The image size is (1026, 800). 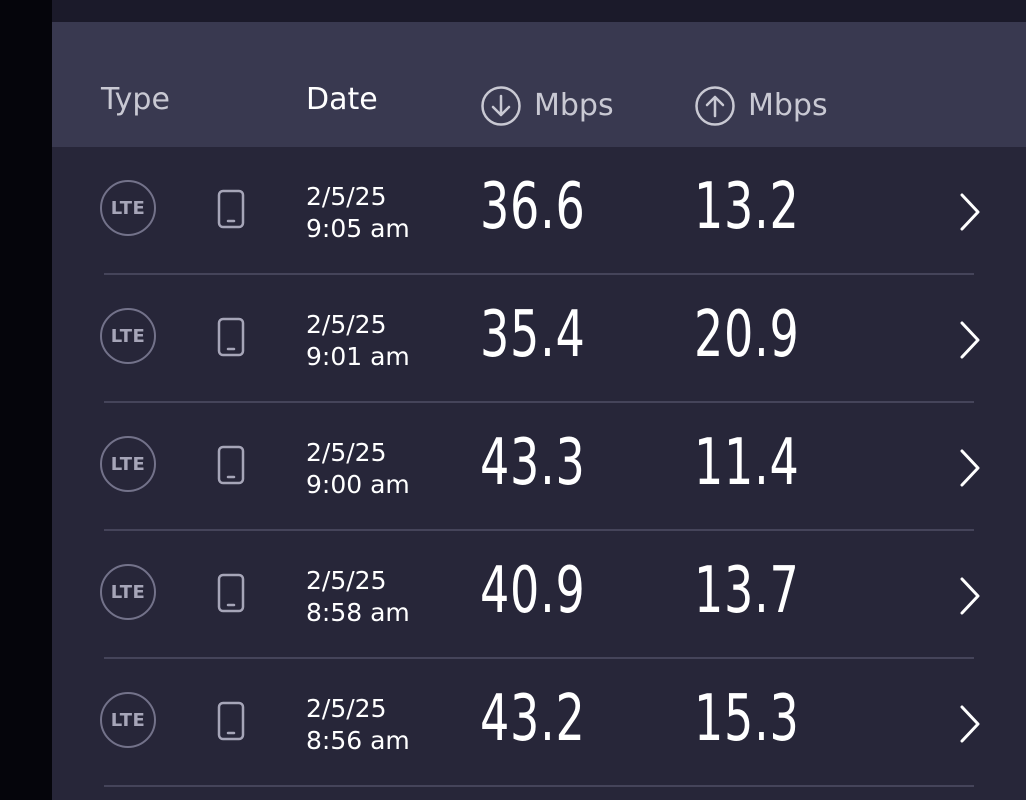 I want to click on header-date: Date, so click(x=342, y=100).